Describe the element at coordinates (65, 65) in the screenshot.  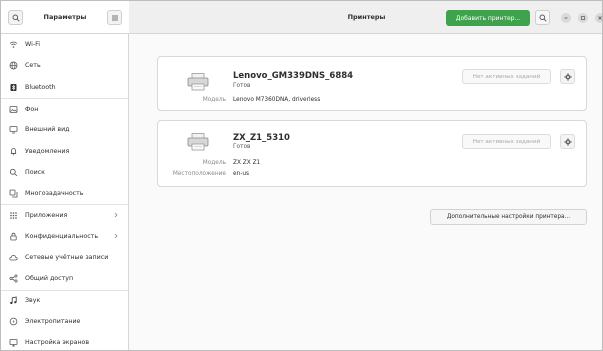
I see `sidebar-item-network: Сеть` at that location.